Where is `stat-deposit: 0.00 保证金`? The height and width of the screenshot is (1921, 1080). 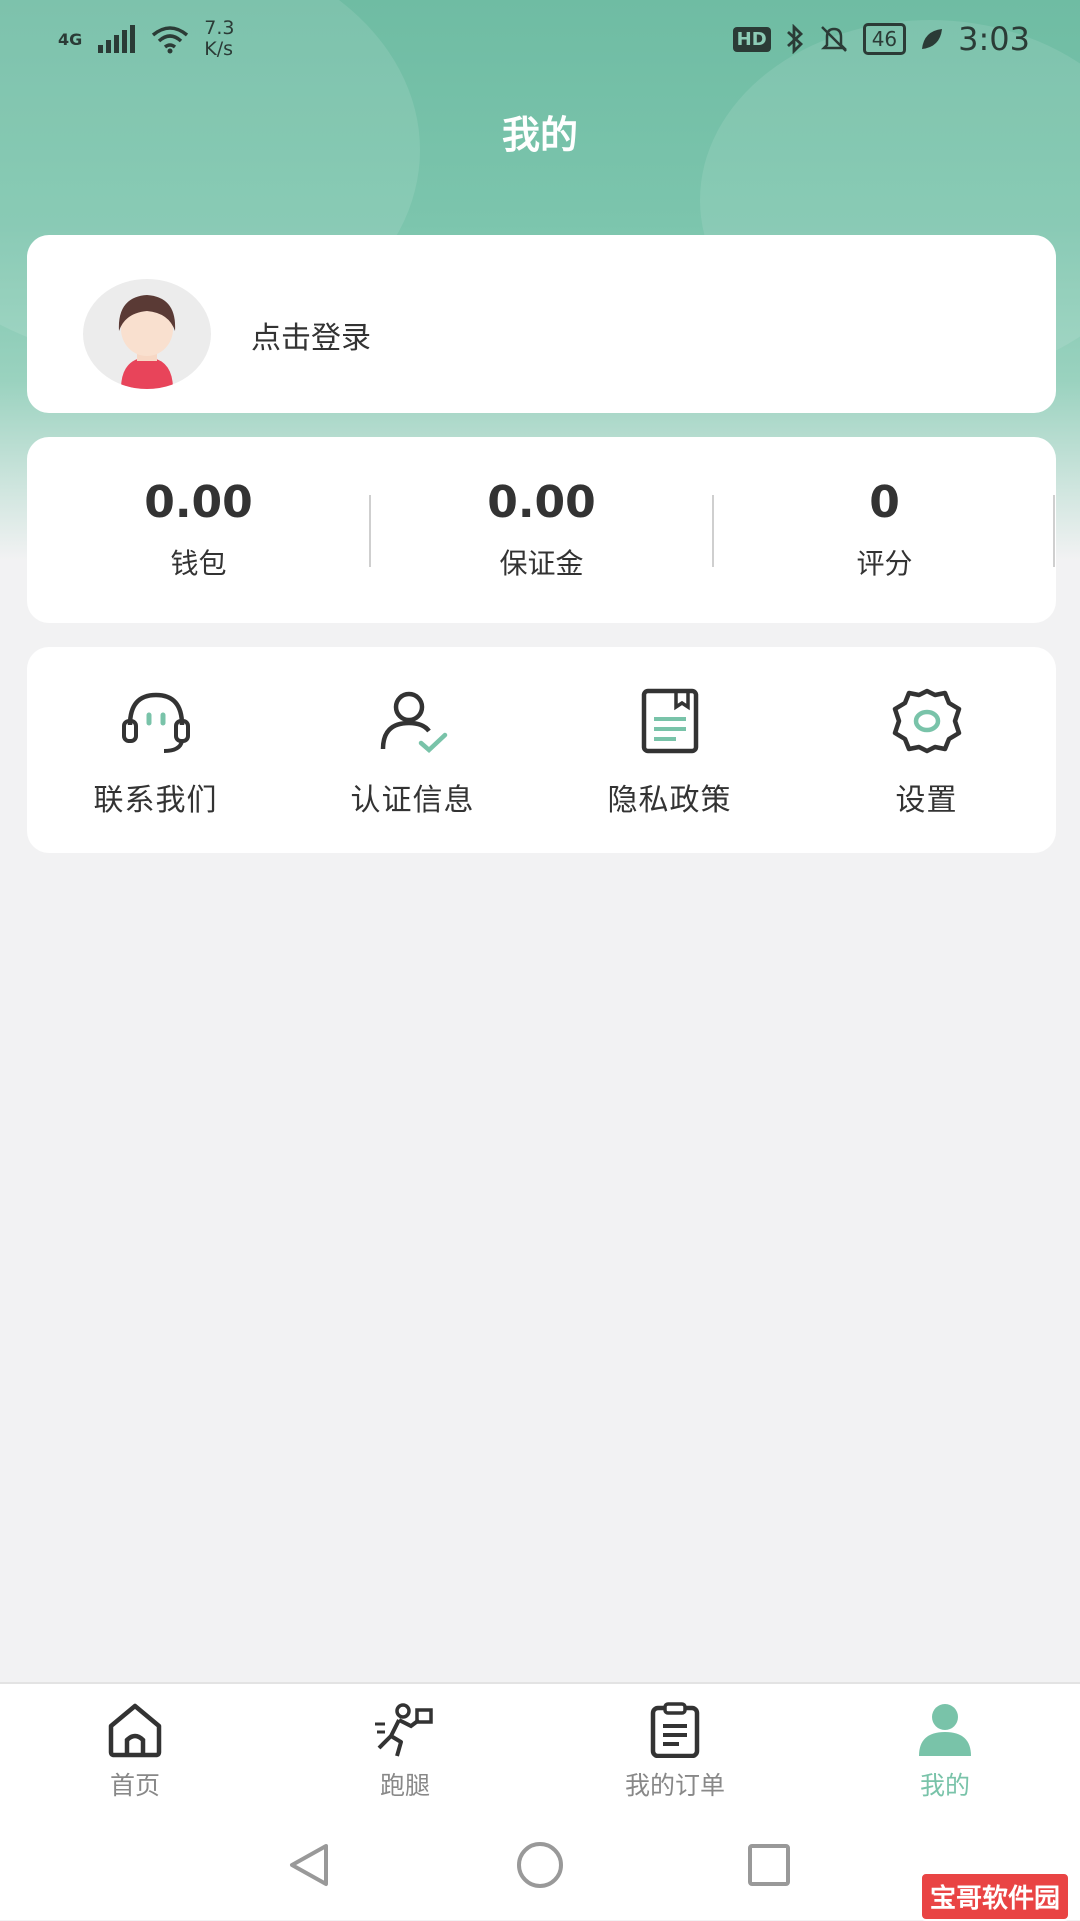 stat-deposit: 0.00 保证金 is located at coordinates (541, 529).